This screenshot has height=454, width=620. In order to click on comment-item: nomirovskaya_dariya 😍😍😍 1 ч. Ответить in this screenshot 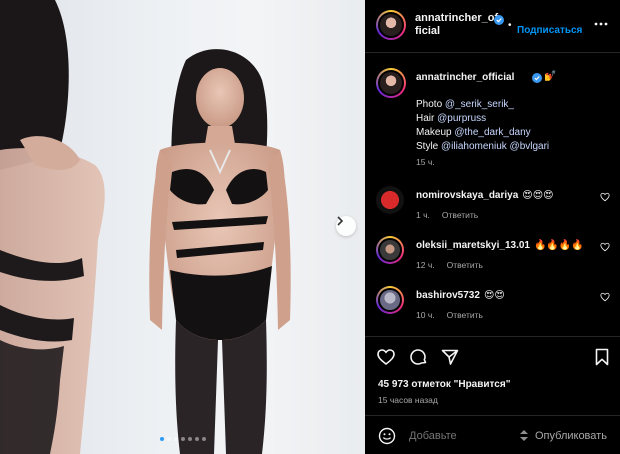, I will do `click(492, 206)`.